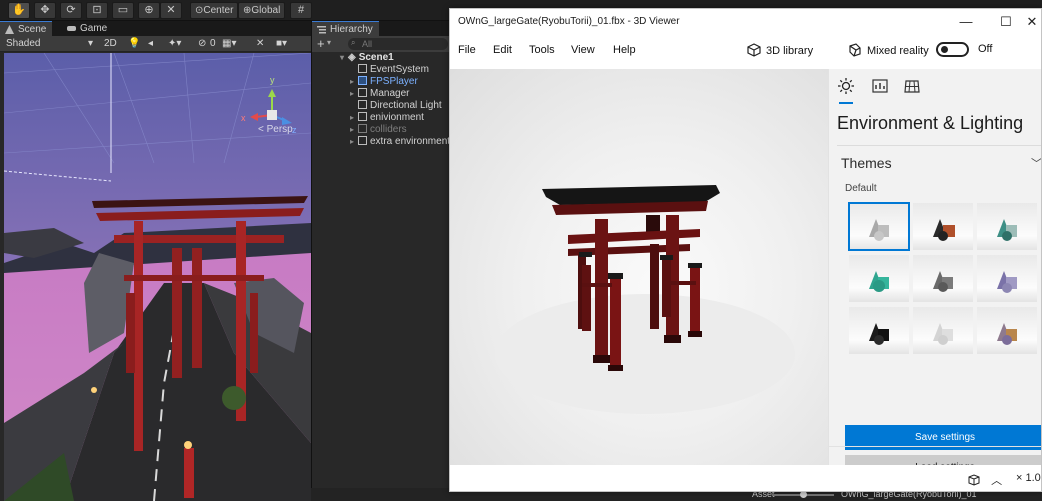 This screenshot has width=1042, height=501. I want to click on panel-bottom-divider, so click(934, 446).